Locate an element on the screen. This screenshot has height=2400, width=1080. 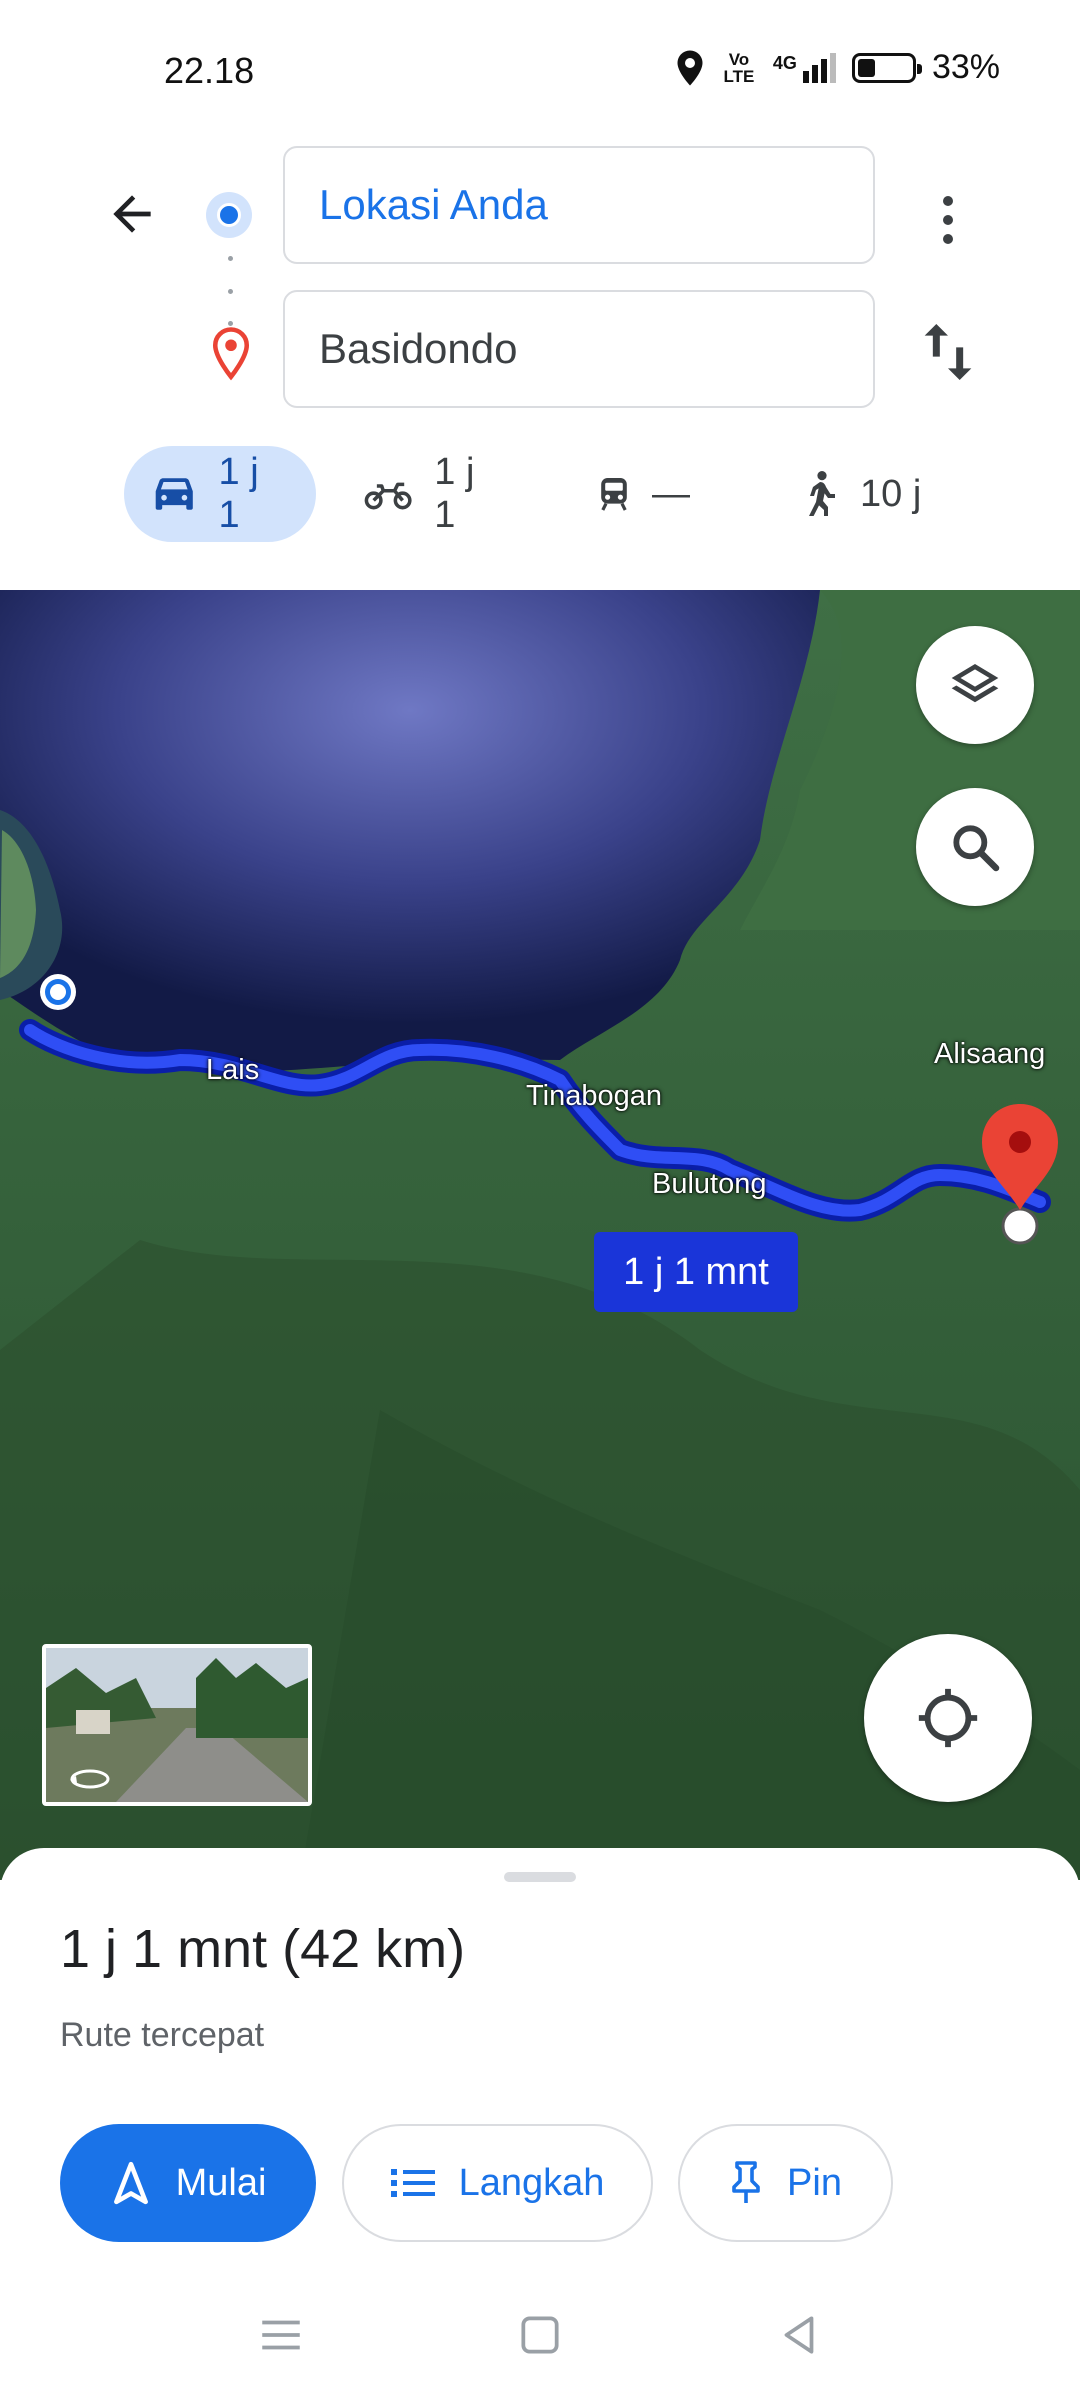
volte-indicator: Vo LTE is located at coordinates (739, 67).